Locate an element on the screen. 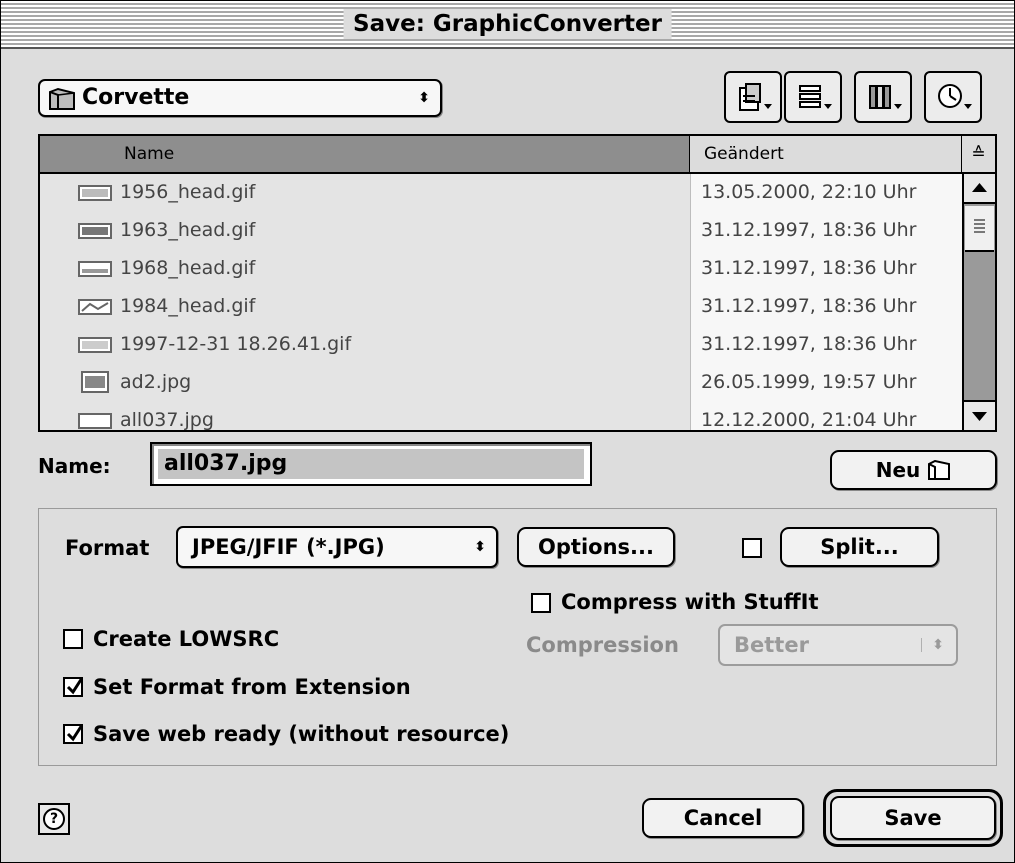  scroll-down-arrow is located at coordinates (979, 415).